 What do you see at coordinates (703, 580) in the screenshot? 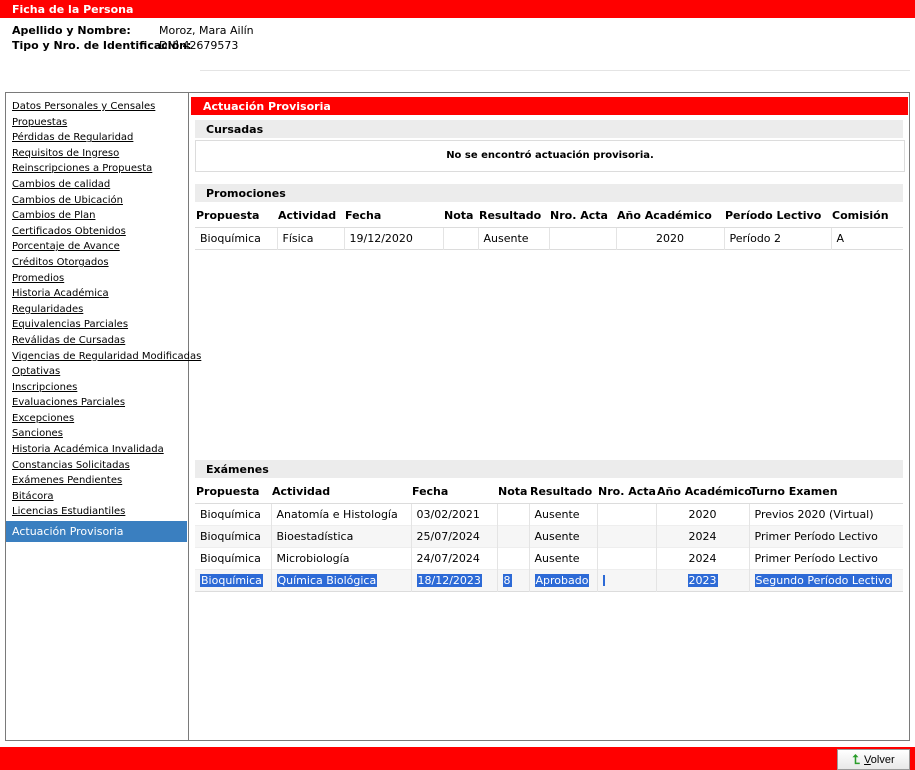
I see `cell-anio-academico: 2023` at bounding box center [703, 580].